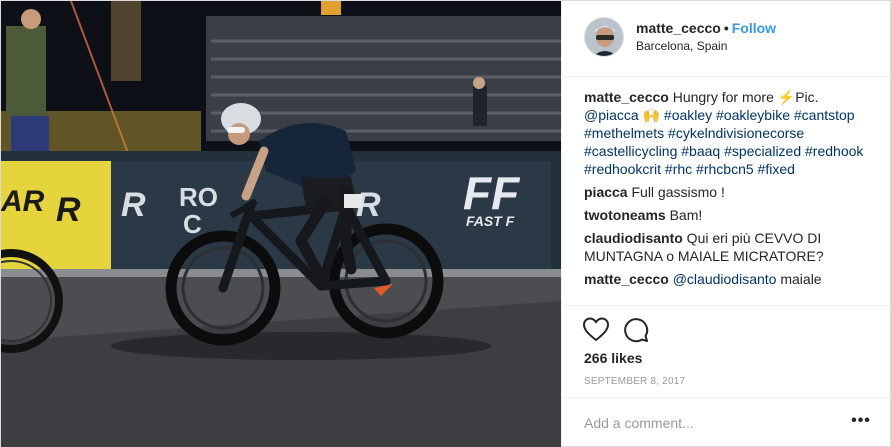  Describe the element at coordinates (492, 193) in the screenshot. I see `banner-text-ffr: FF` at that location.